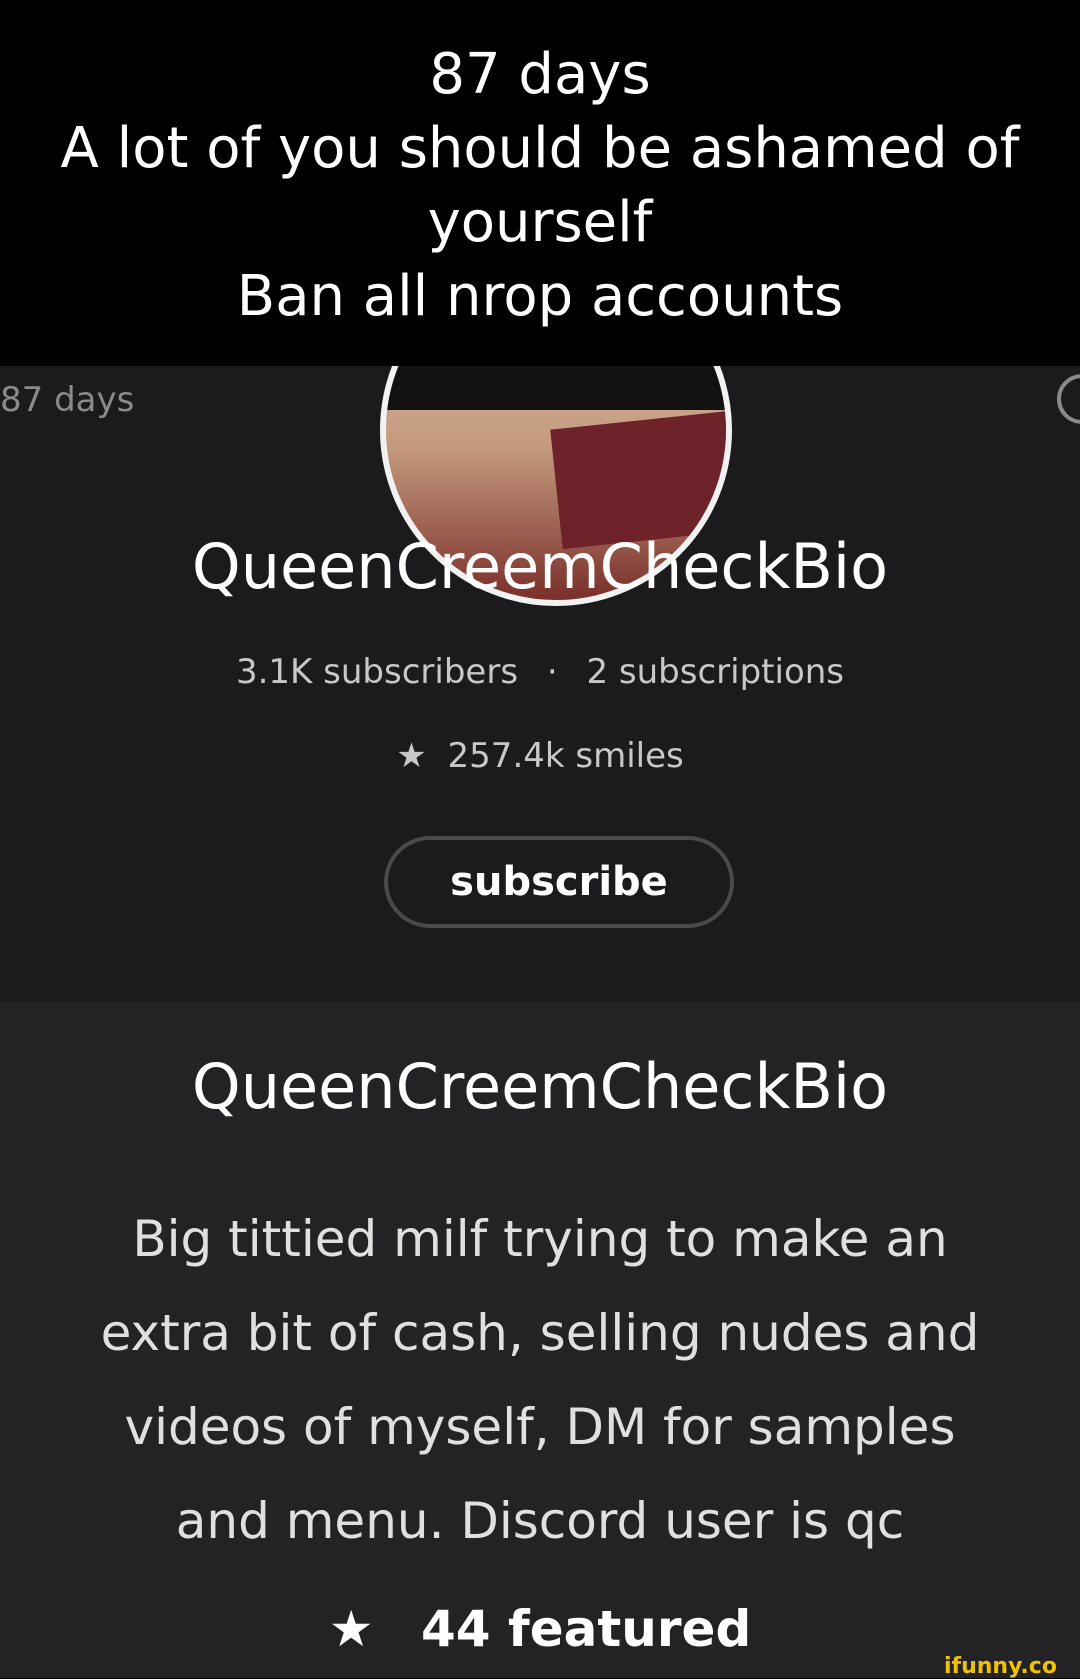 The image size is (1080, 1679). Describe the element at coordinates (540, 672) in the screenshot. I see `subscription-stats: 3.1K subscribers · 2 subscriptions` at that location.